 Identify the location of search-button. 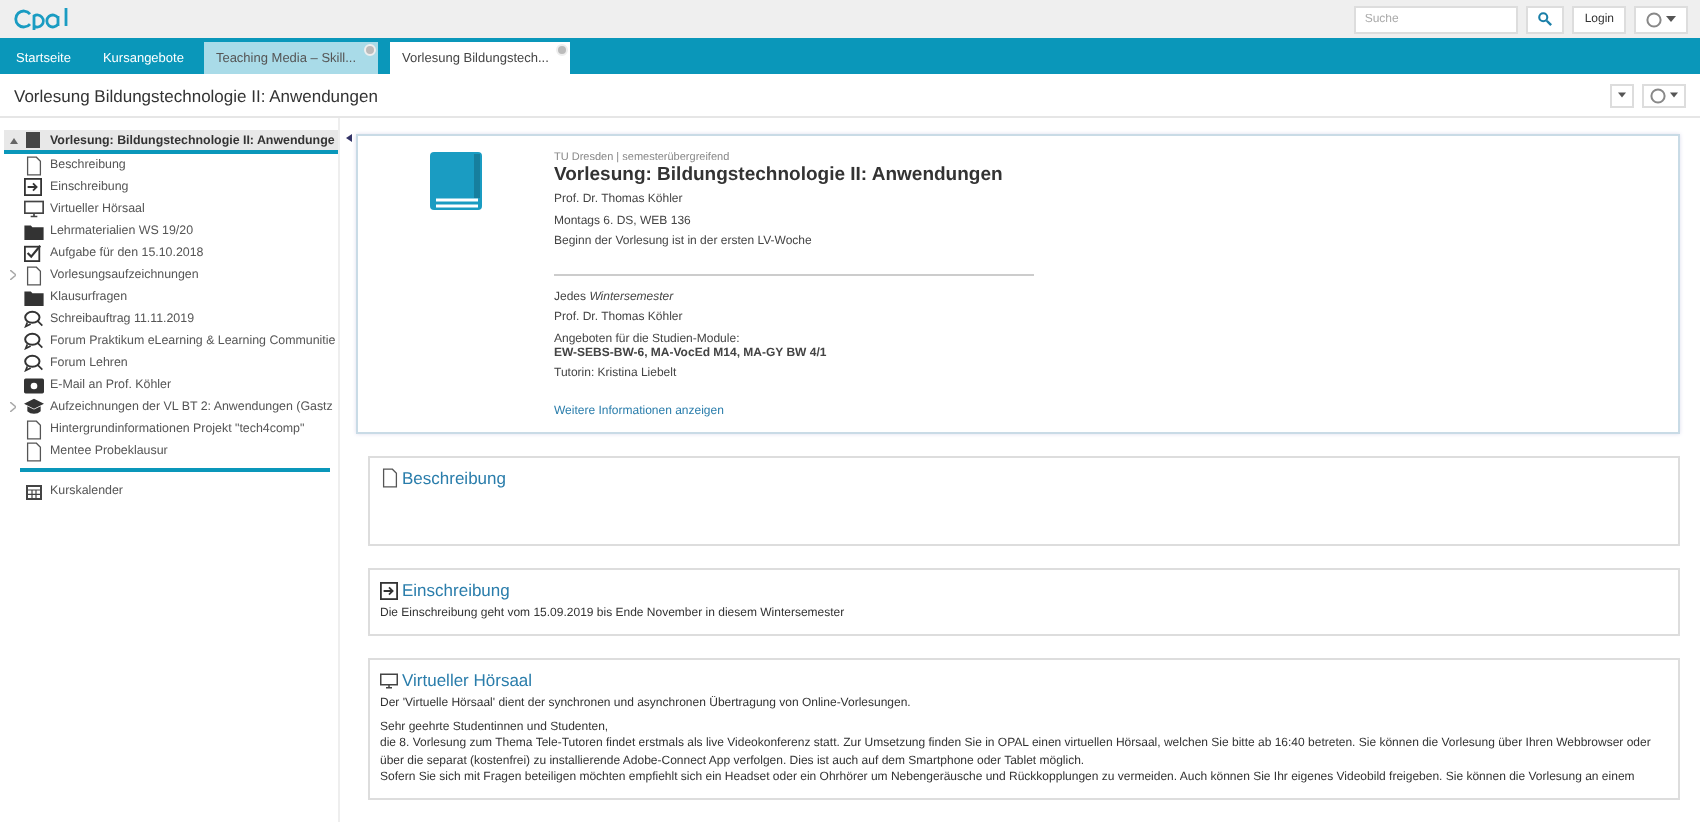
(1545, 19).